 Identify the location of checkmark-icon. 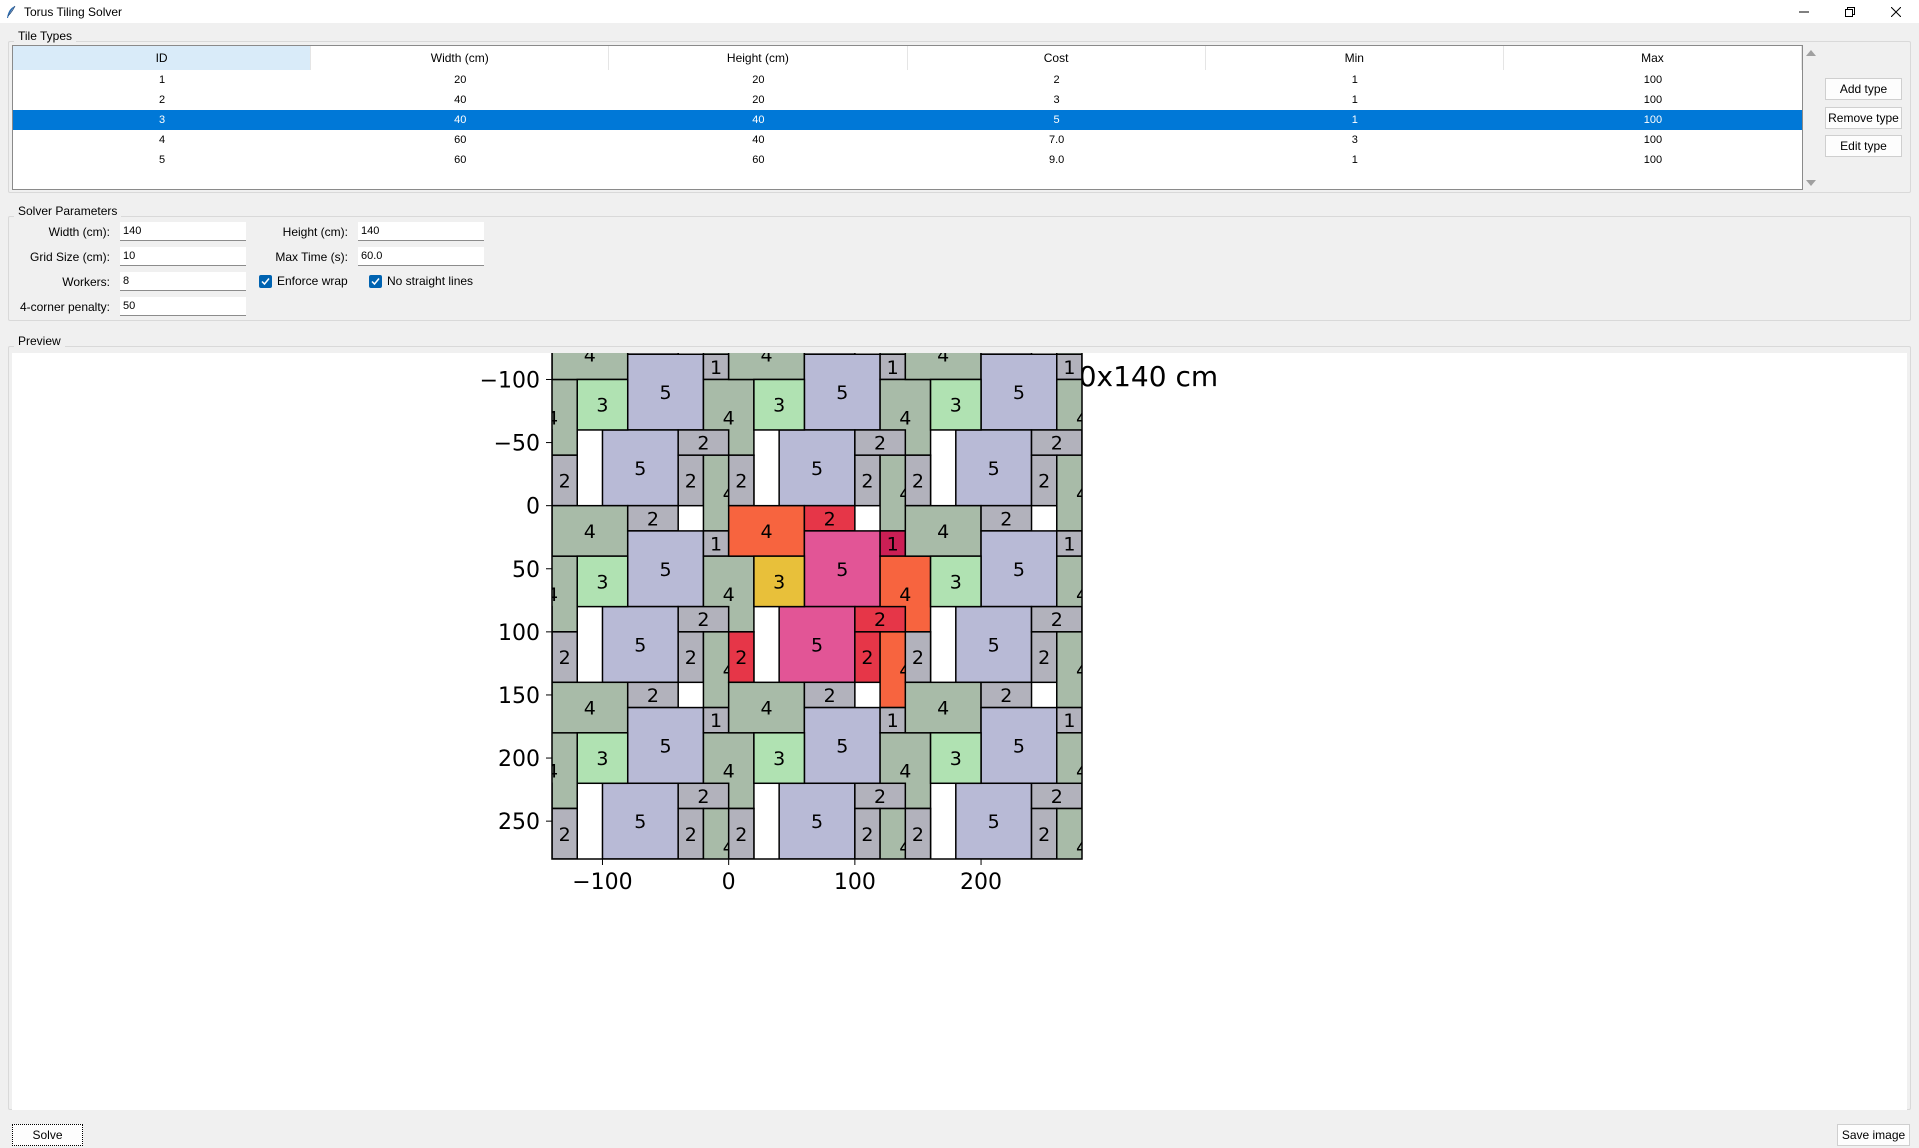
(265, 281).